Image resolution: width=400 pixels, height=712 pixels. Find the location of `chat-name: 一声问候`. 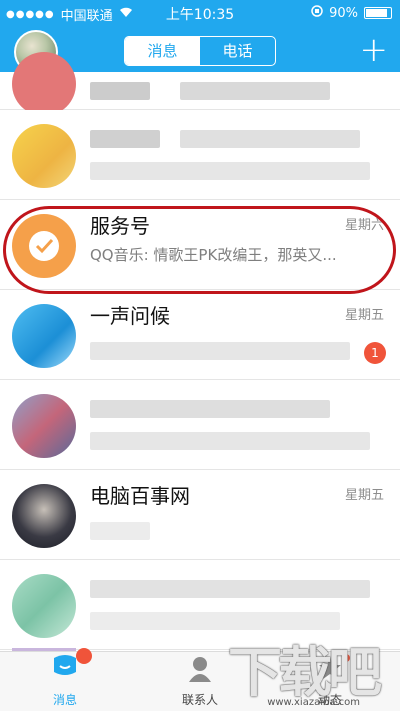

chat-name: 一声问候 is located at coordinates (130, 316).